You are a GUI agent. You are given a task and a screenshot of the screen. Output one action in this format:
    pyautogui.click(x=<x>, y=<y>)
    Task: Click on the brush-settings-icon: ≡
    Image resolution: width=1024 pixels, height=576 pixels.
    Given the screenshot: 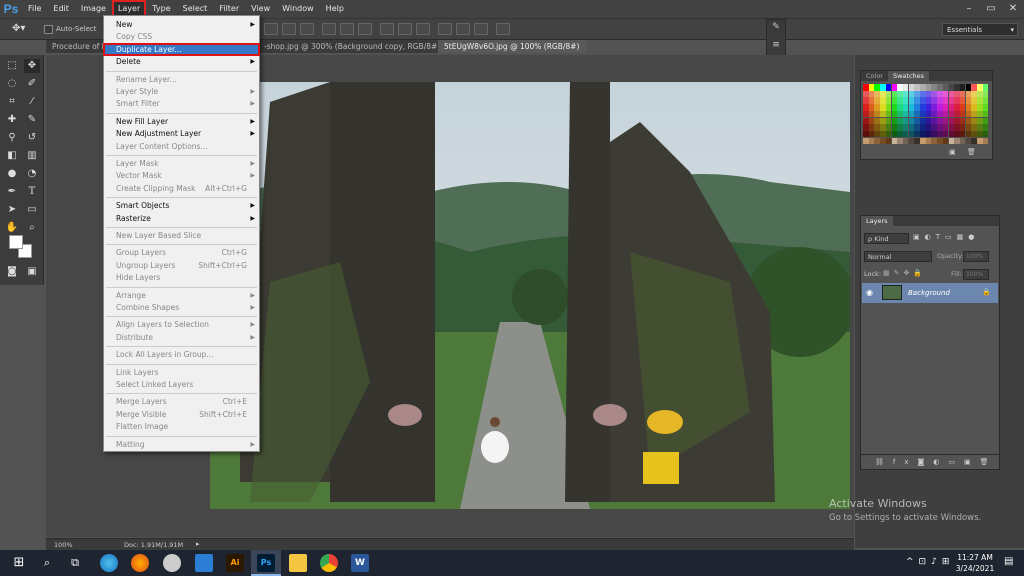 What is the action you would take?
    pyautogui.click(x=776, y=45)
    